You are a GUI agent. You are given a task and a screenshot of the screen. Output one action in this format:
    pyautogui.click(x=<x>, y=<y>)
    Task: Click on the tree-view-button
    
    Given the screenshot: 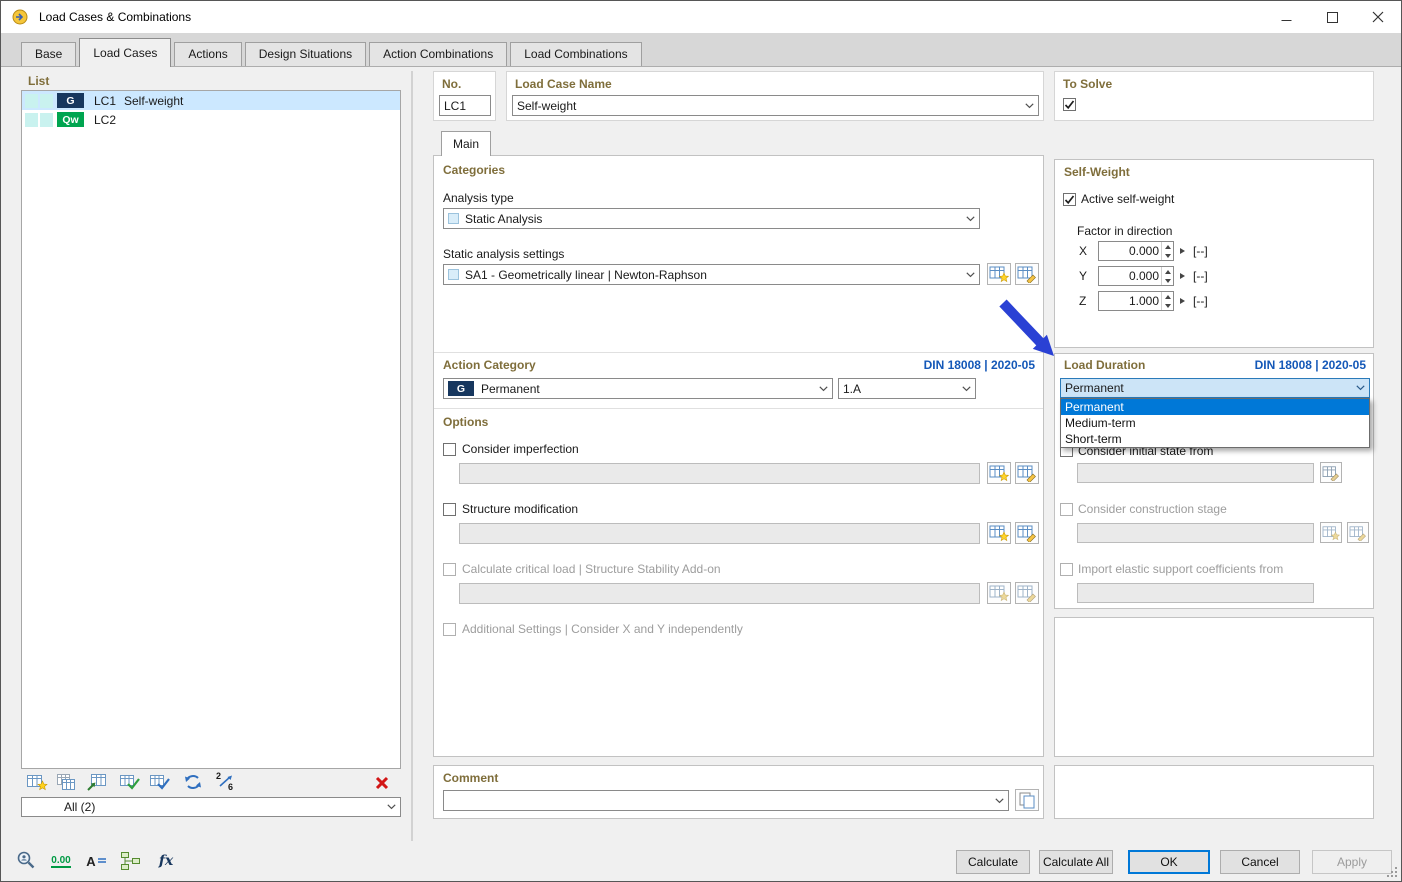 What is the action you would take?
    pyautogui.click(x=131, y=861)
    